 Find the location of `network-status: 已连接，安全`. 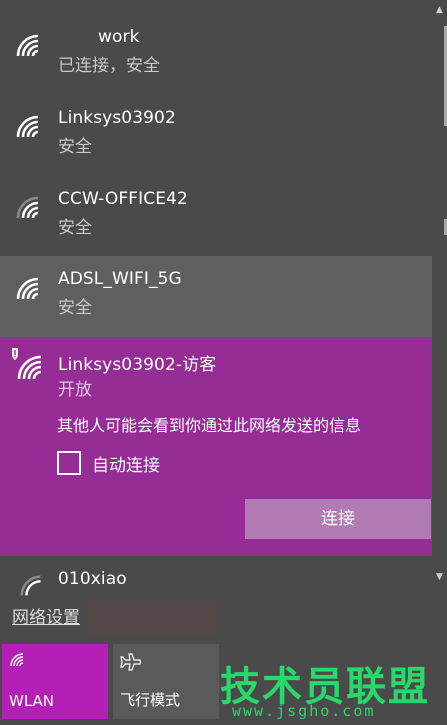

network-status: 已连接，安全 is located at coordinates (109, 66).